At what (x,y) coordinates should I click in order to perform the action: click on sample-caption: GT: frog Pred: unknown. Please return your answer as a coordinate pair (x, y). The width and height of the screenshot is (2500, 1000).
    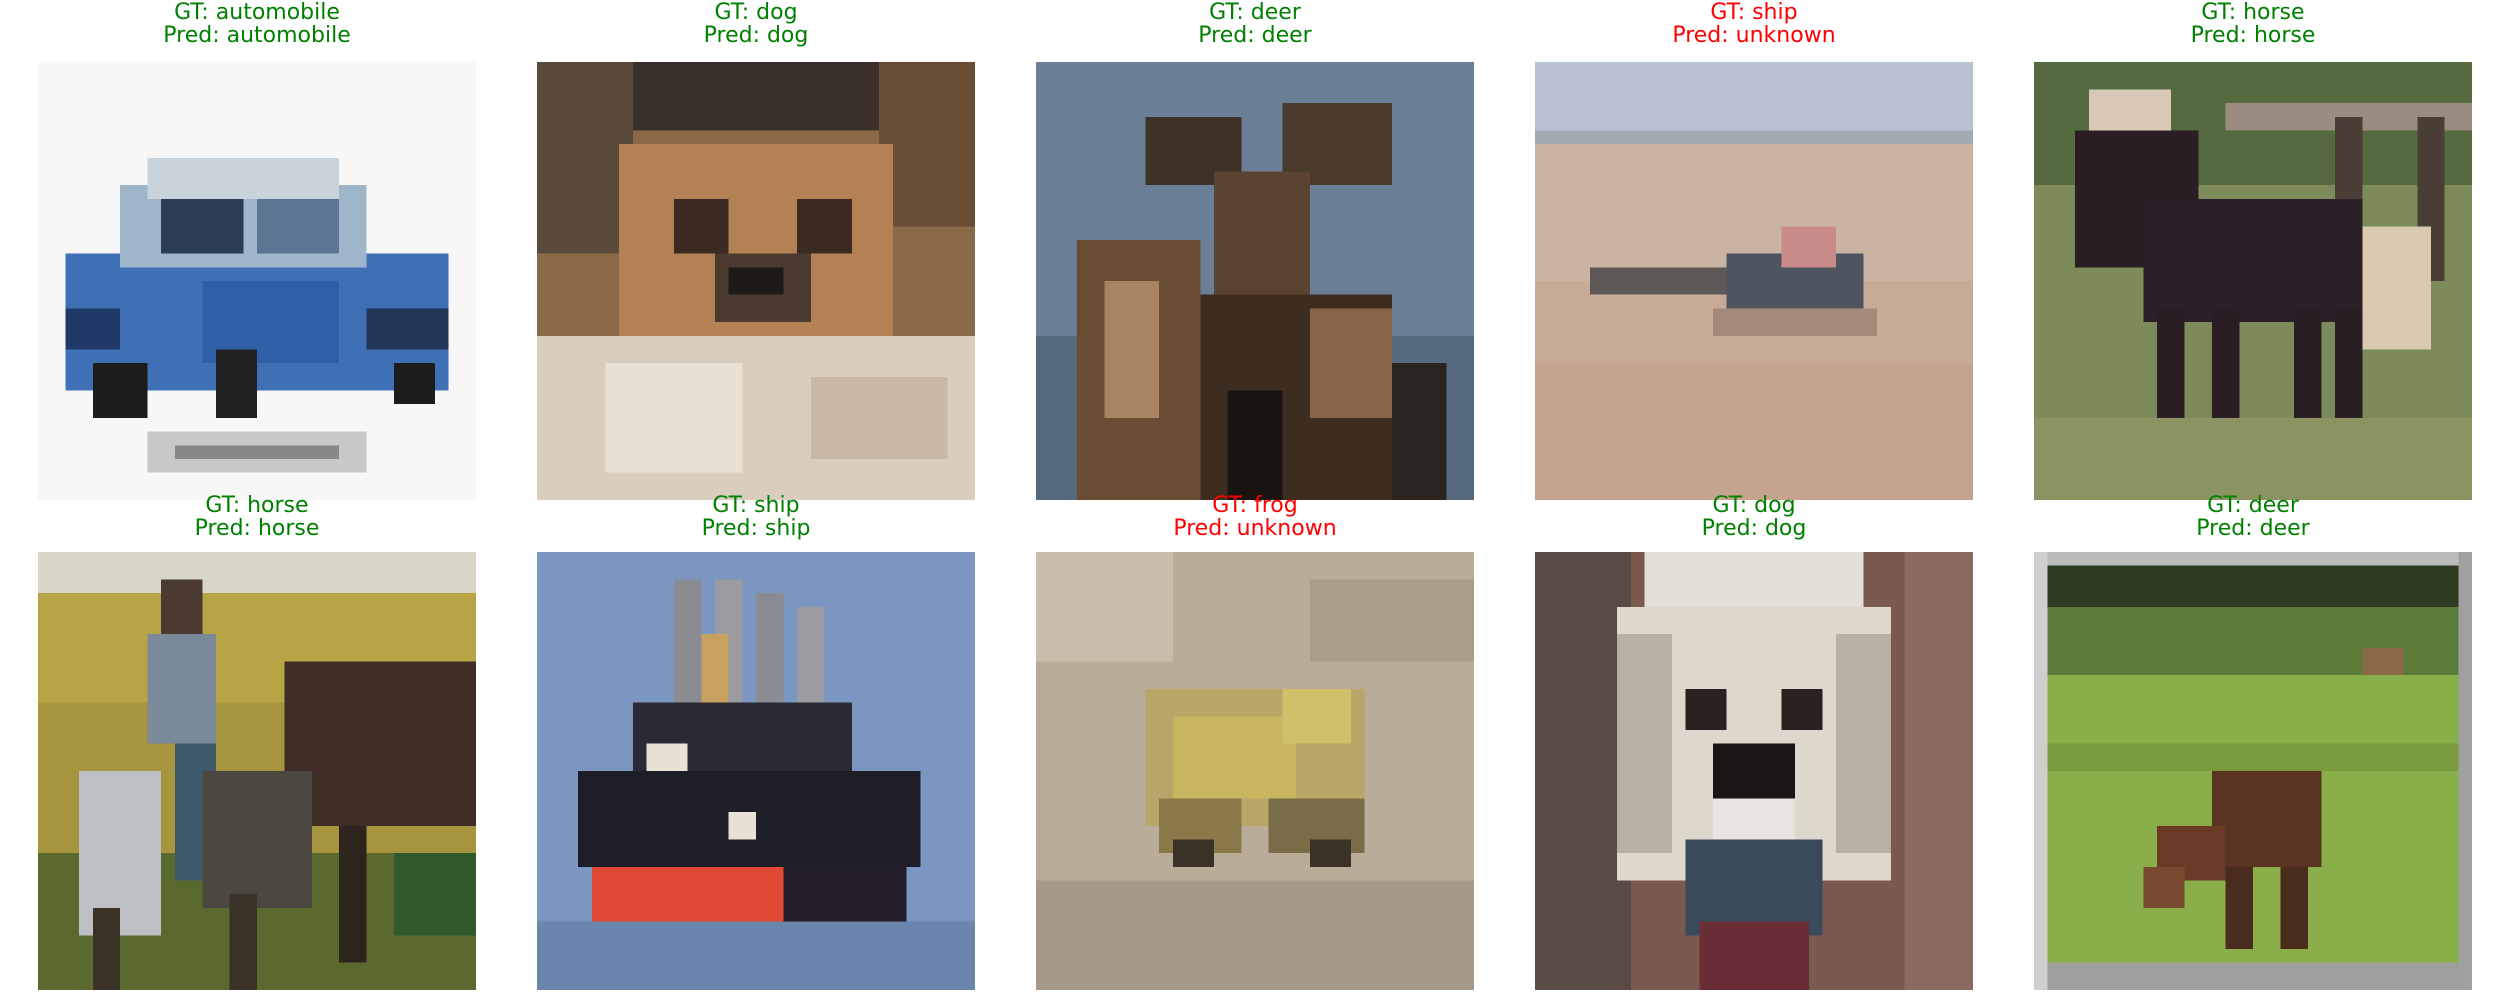
    Looking at the image, I should click on (1255, 517).